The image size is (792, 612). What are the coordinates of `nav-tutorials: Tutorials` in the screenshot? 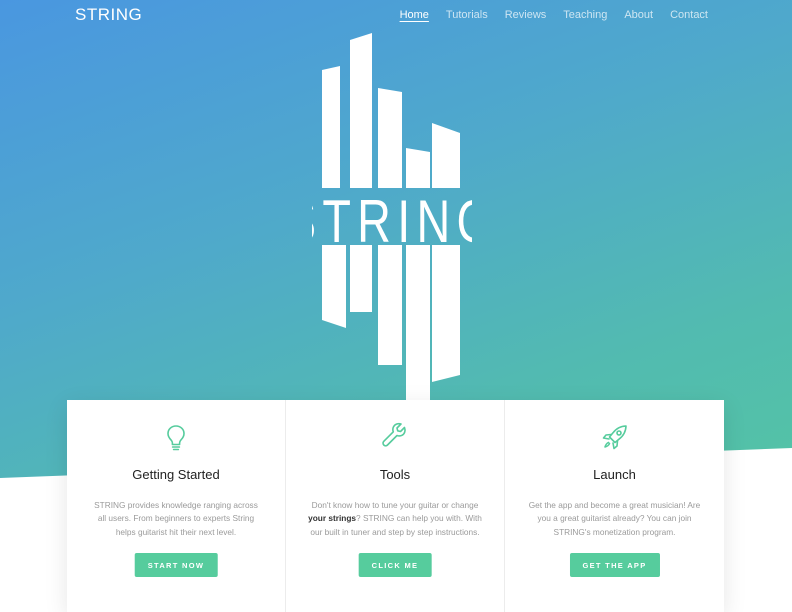 It's located at (467, 15).